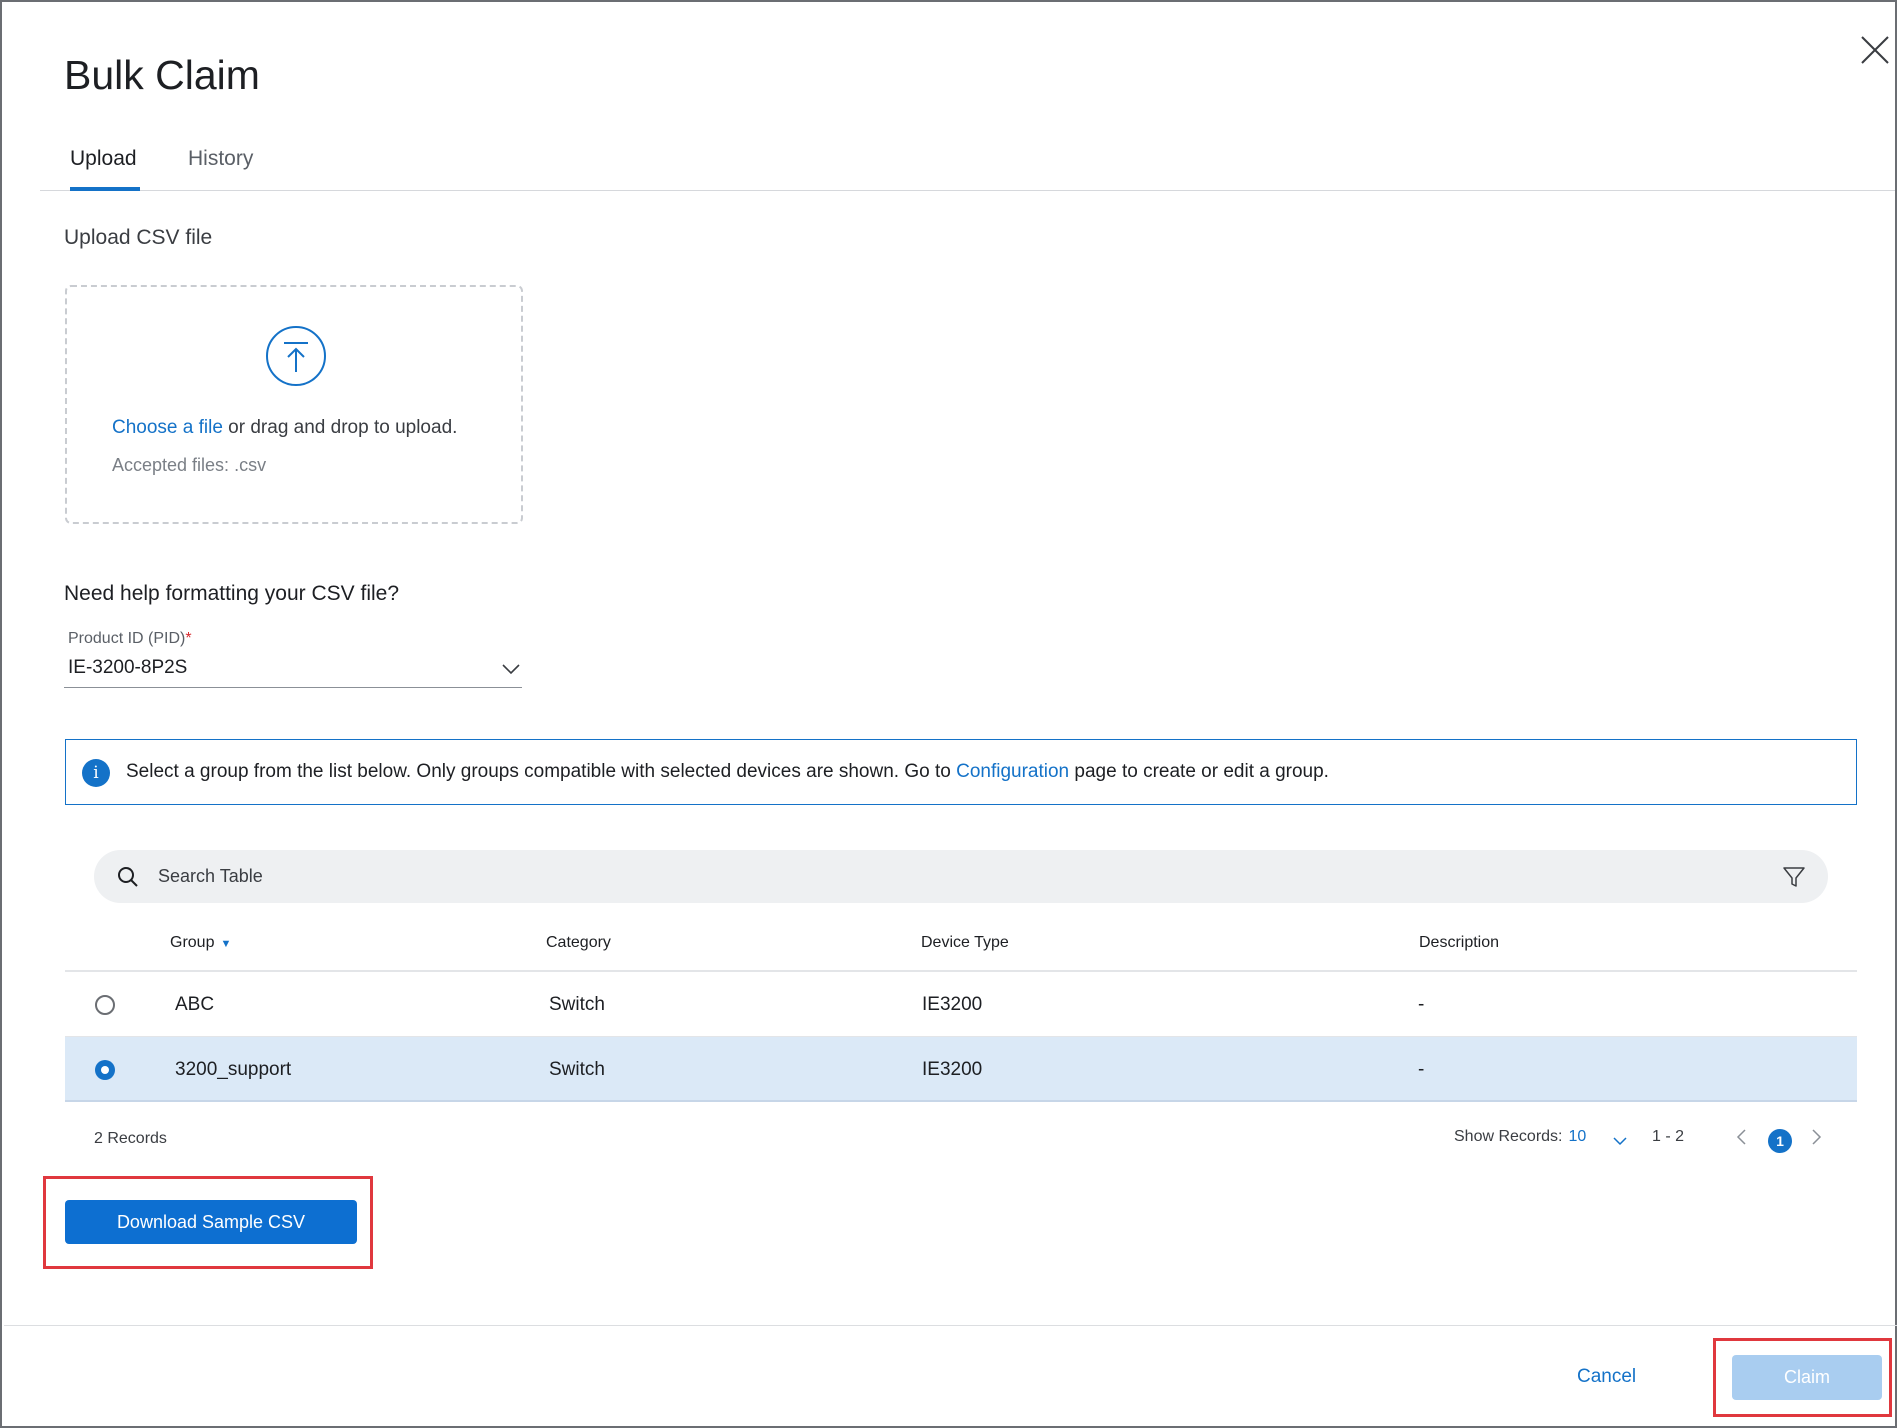  I want to click on search-bar, so click(961, 876).